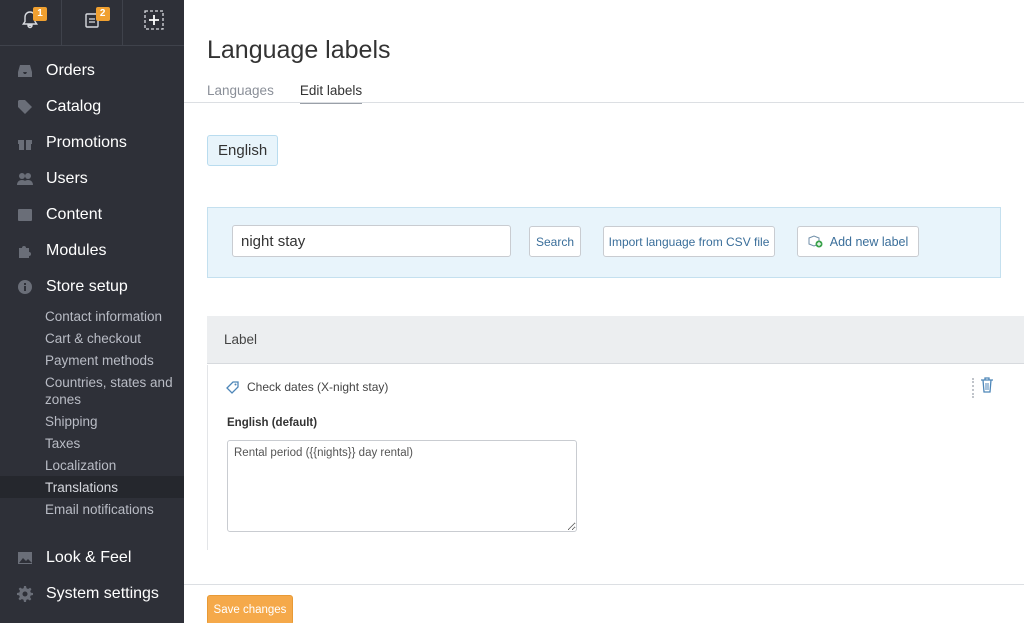  I want to click on sidebar-item-promotions: Promotions, so click(92, 143).